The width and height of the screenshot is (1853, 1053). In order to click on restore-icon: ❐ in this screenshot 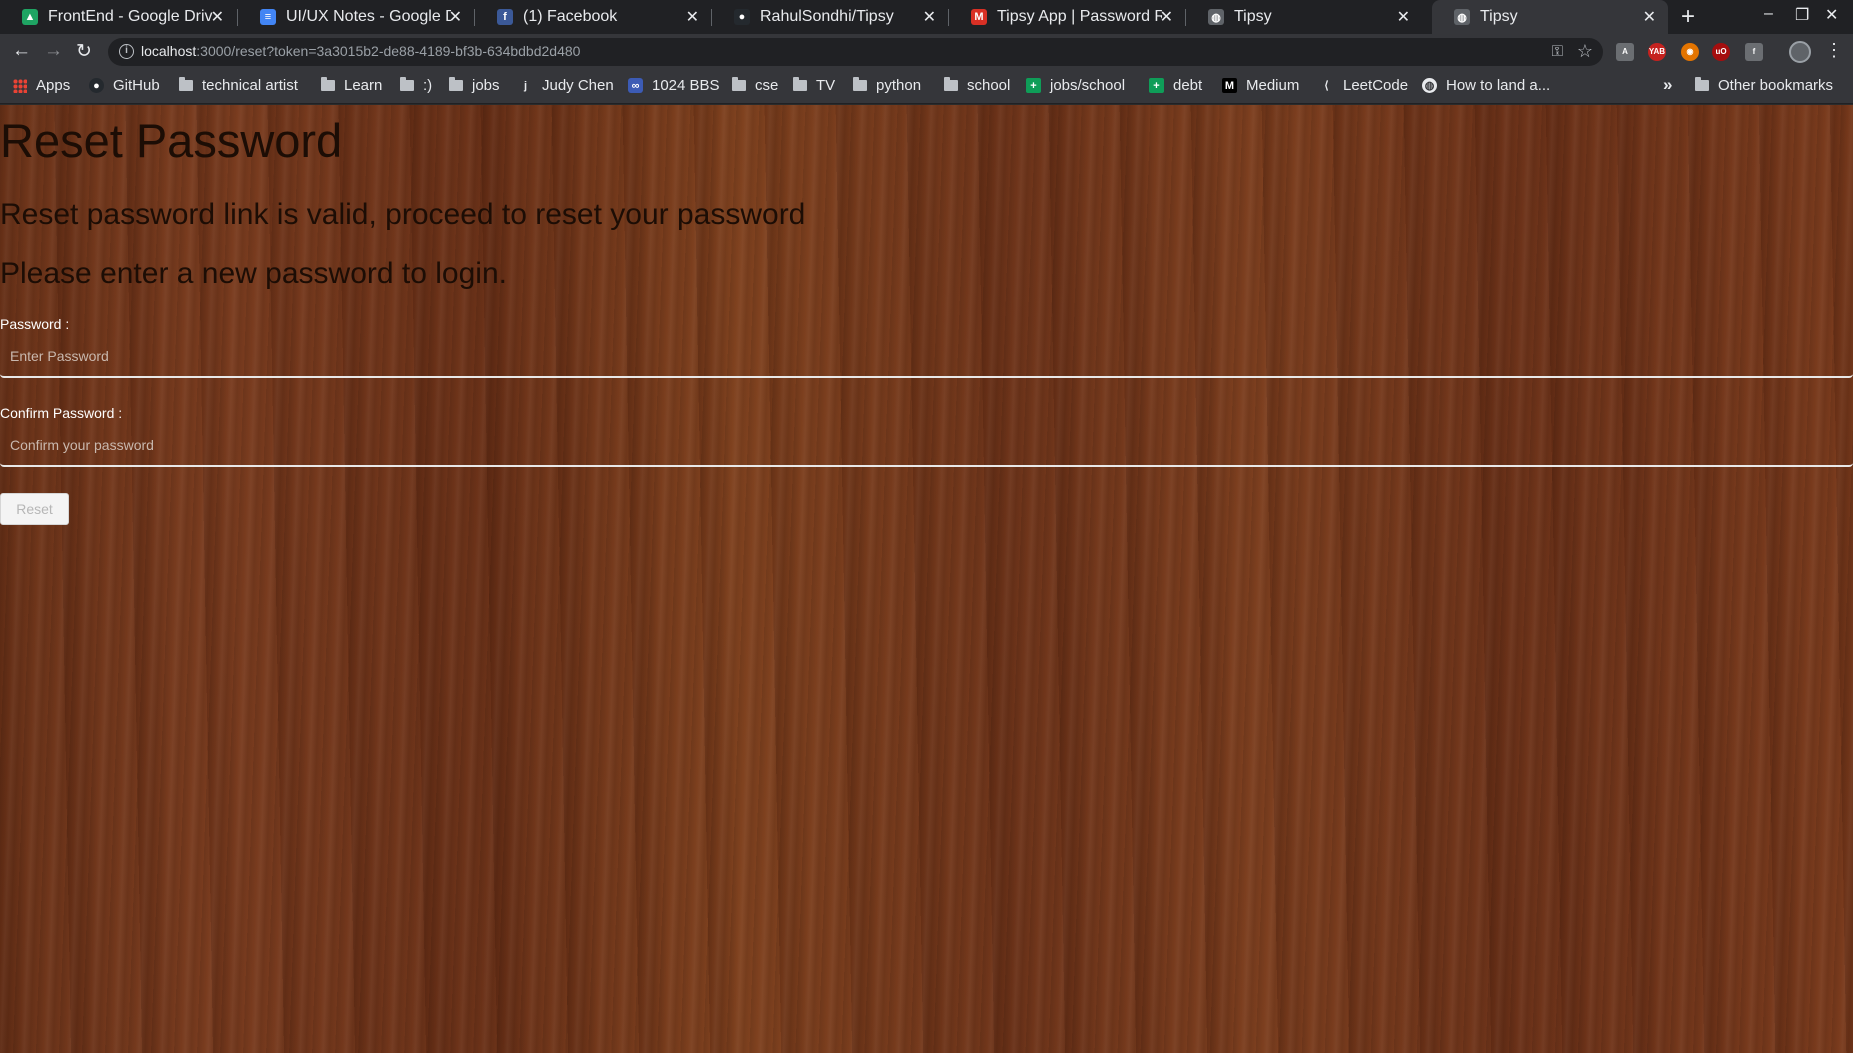, I will do `click(1802, 15)`.